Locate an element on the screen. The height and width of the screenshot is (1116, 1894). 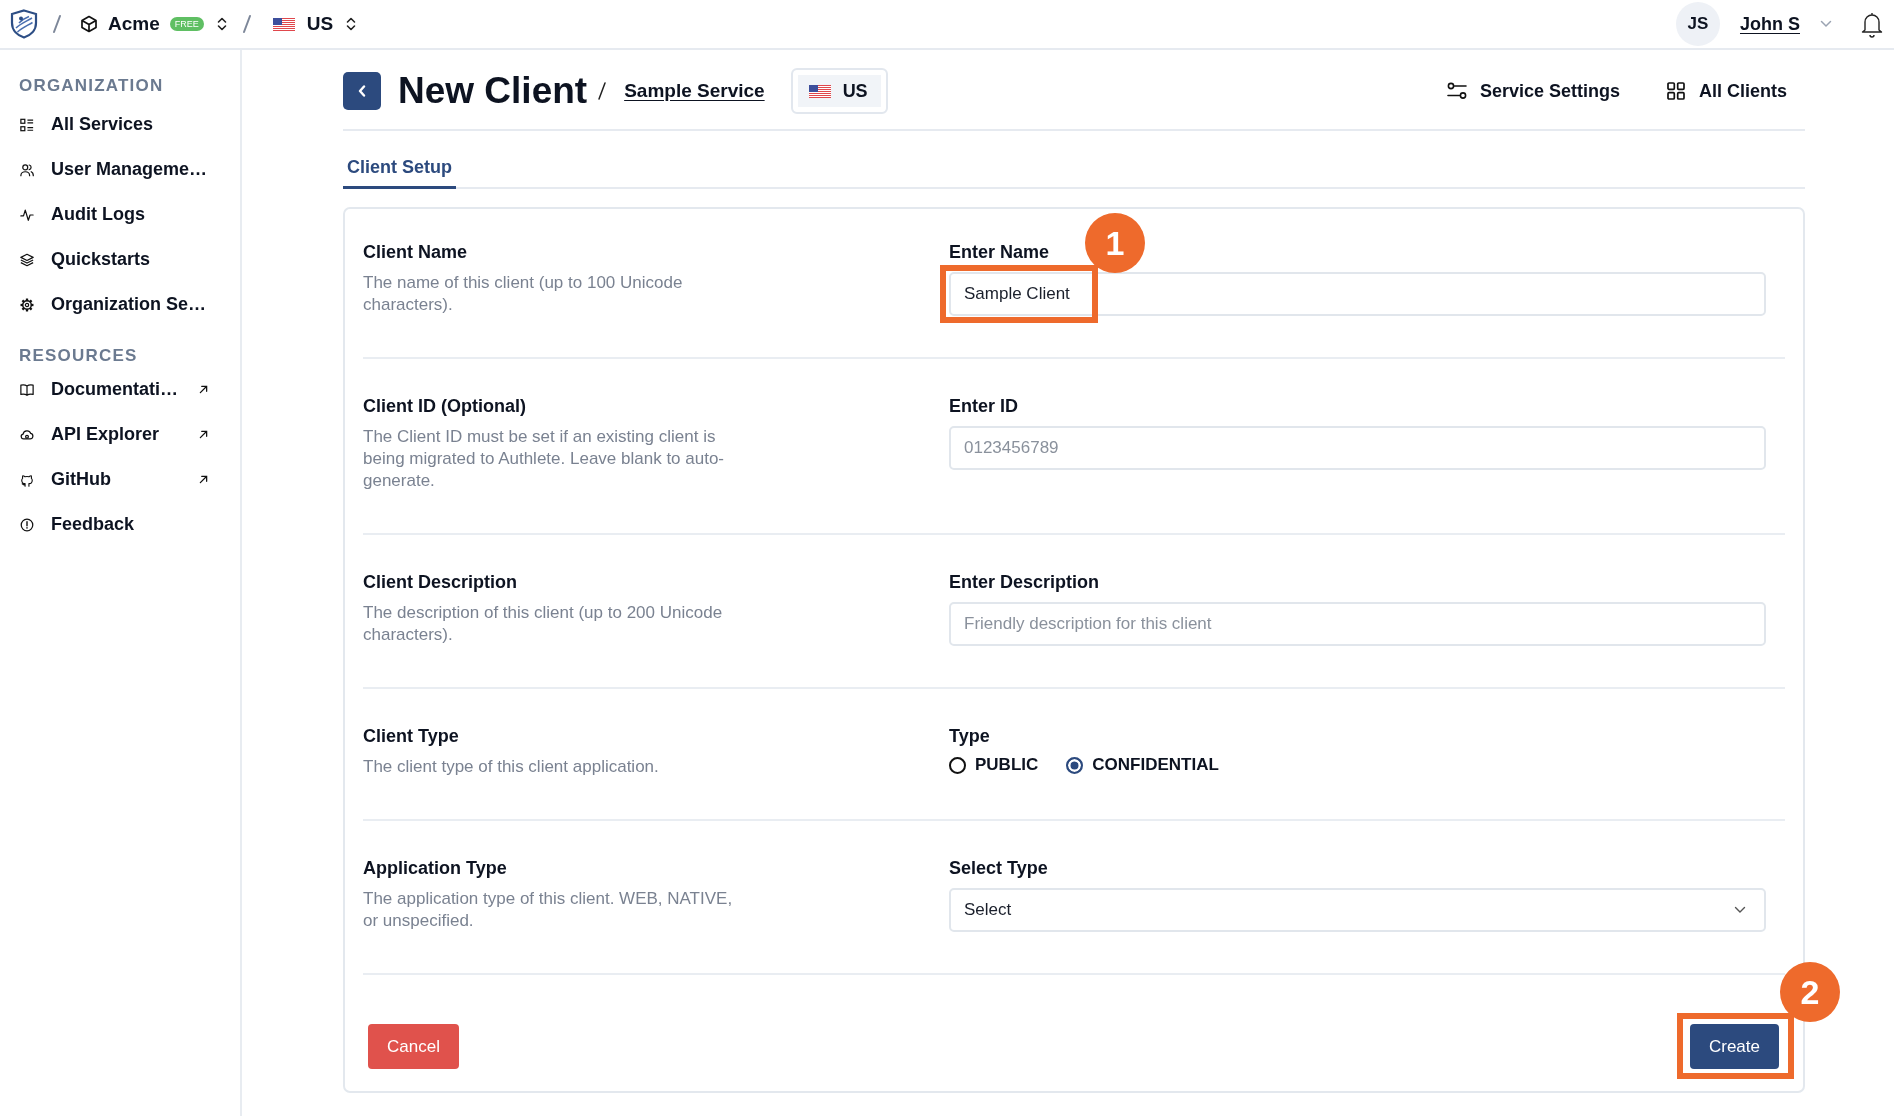
tab: Client Setup is located at coordinates (399, 172).